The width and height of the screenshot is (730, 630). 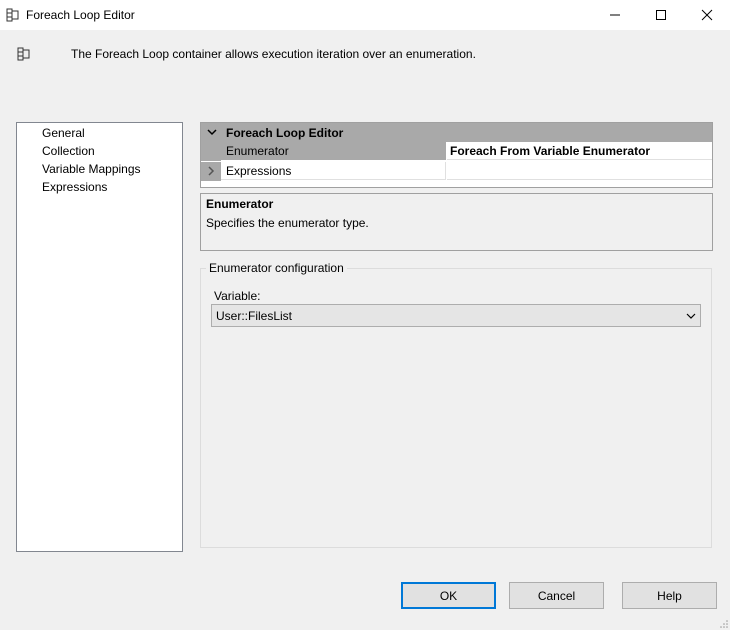 I want to click on property-value, so click(x=579, y=171).